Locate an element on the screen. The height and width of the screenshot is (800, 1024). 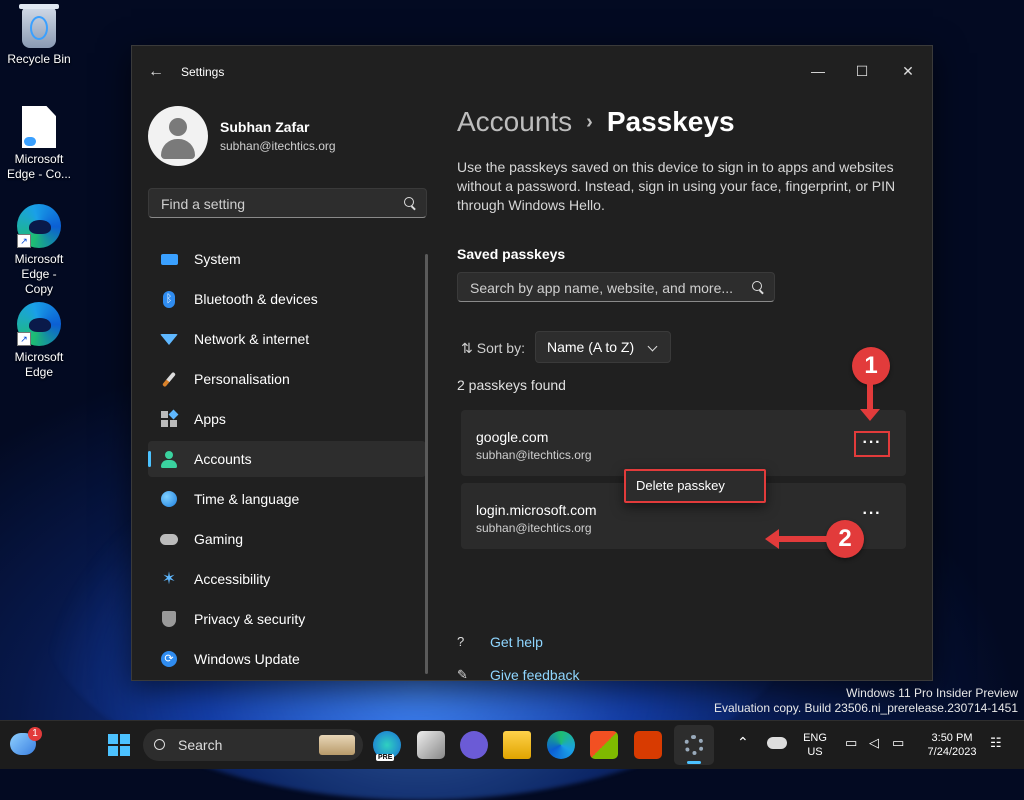
desktop-icon-edge: ↗ Microsoft Edge is located at coordinates (39, 341).